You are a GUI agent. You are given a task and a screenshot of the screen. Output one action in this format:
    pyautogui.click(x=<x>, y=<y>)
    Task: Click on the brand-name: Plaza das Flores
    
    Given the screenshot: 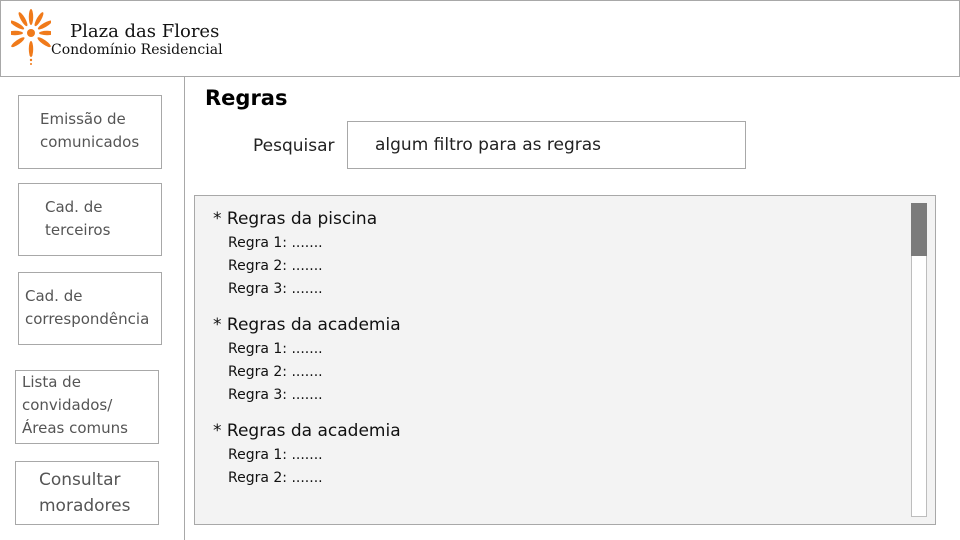 What is the action you would take?
    pyautogui.click(x=145, y=31)
    